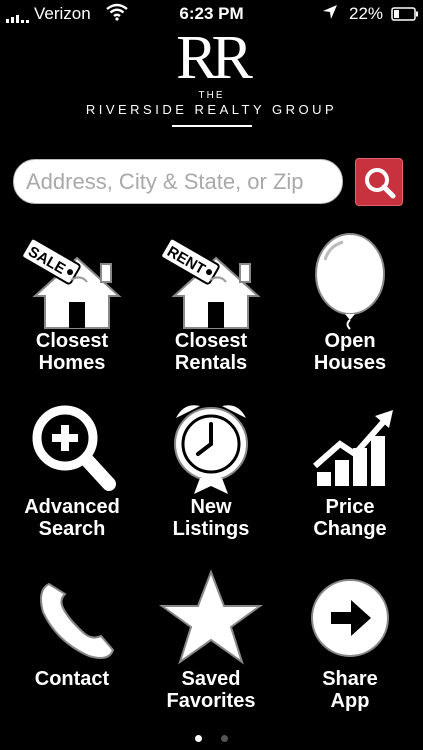 The width and height of the screenshot is (423, 750). I want to click on tile-label: Closest Homes, so click(72, 352).